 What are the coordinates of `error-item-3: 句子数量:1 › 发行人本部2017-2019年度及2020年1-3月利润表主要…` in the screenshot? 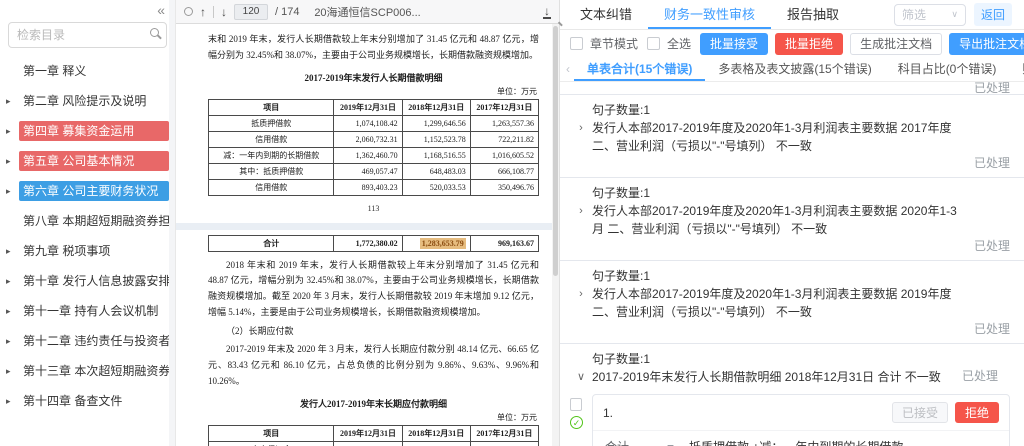 It's located at (792, 302).